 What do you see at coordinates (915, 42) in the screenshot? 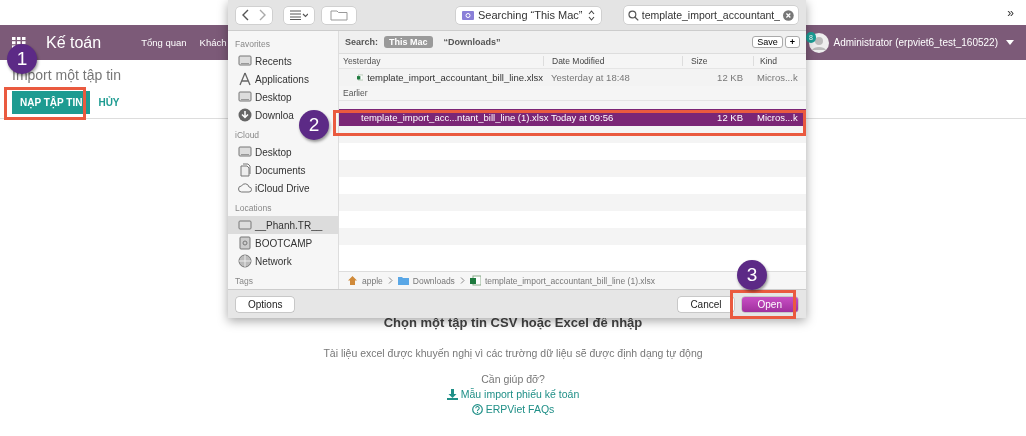
I see `user-menu: Administrator (erpviet6_test_160522)` at bounding box center [915, 42].